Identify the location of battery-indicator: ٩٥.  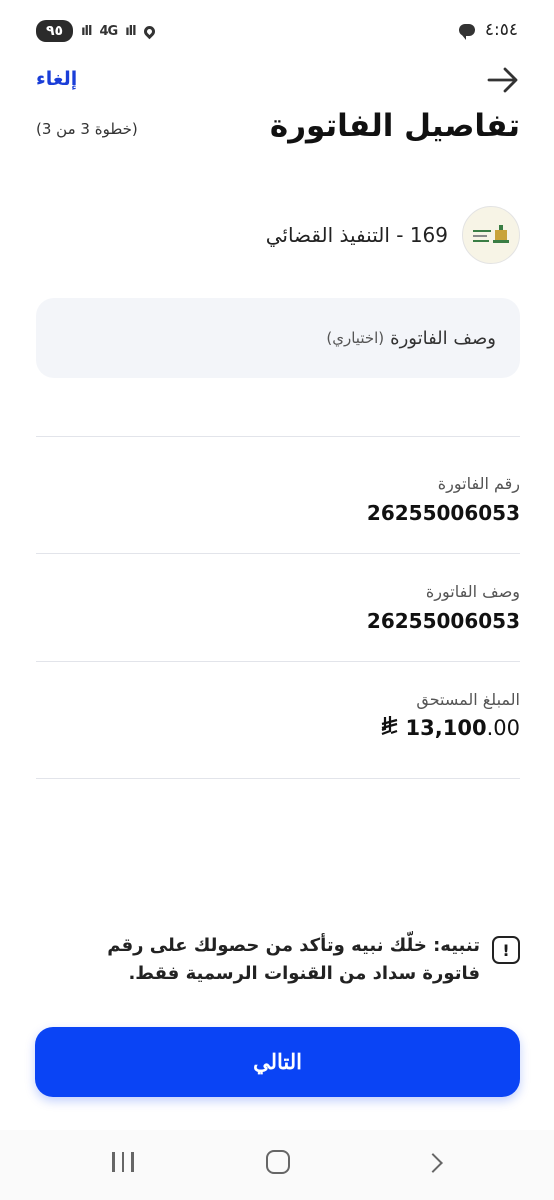
(55, 31).